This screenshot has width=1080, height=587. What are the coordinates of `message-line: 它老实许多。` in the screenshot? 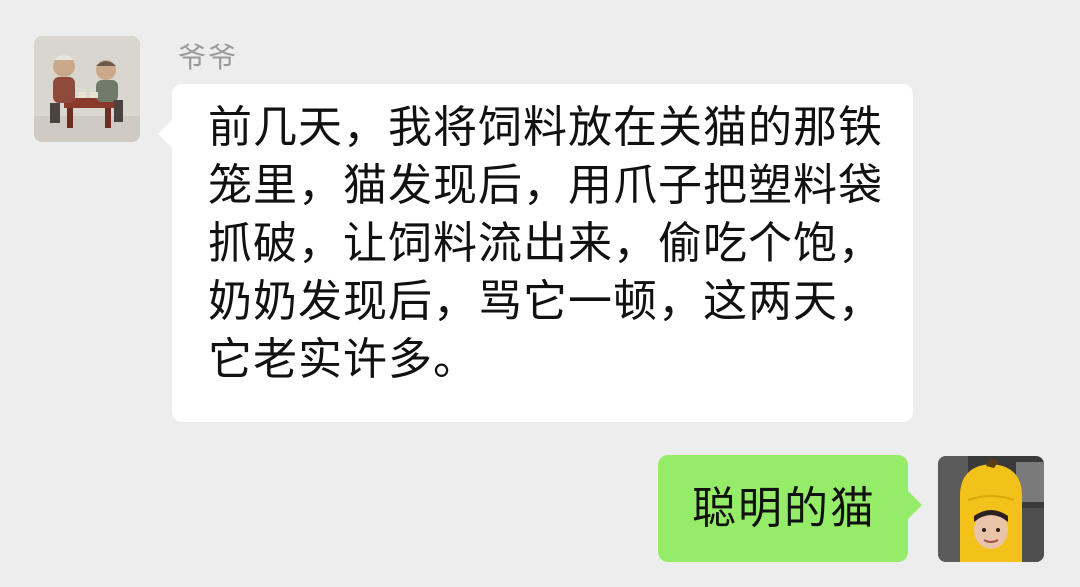 It's located at (343, 359).